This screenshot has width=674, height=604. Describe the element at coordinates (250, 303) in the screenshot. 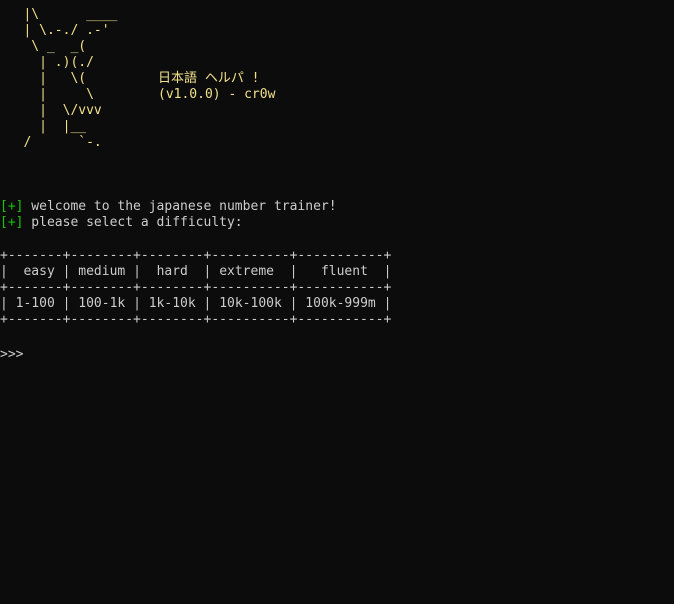

I see `range-extreme: 10k-100k` at that location.